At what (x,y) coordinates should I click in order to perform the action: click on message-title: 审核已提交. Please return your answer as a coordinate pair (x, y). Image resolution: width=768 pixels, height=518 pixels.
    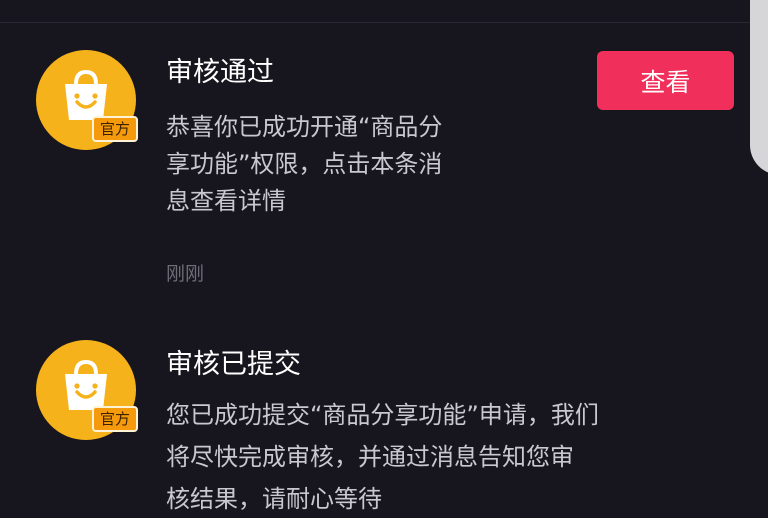
    Looking at the image, I should click on (233, 364).